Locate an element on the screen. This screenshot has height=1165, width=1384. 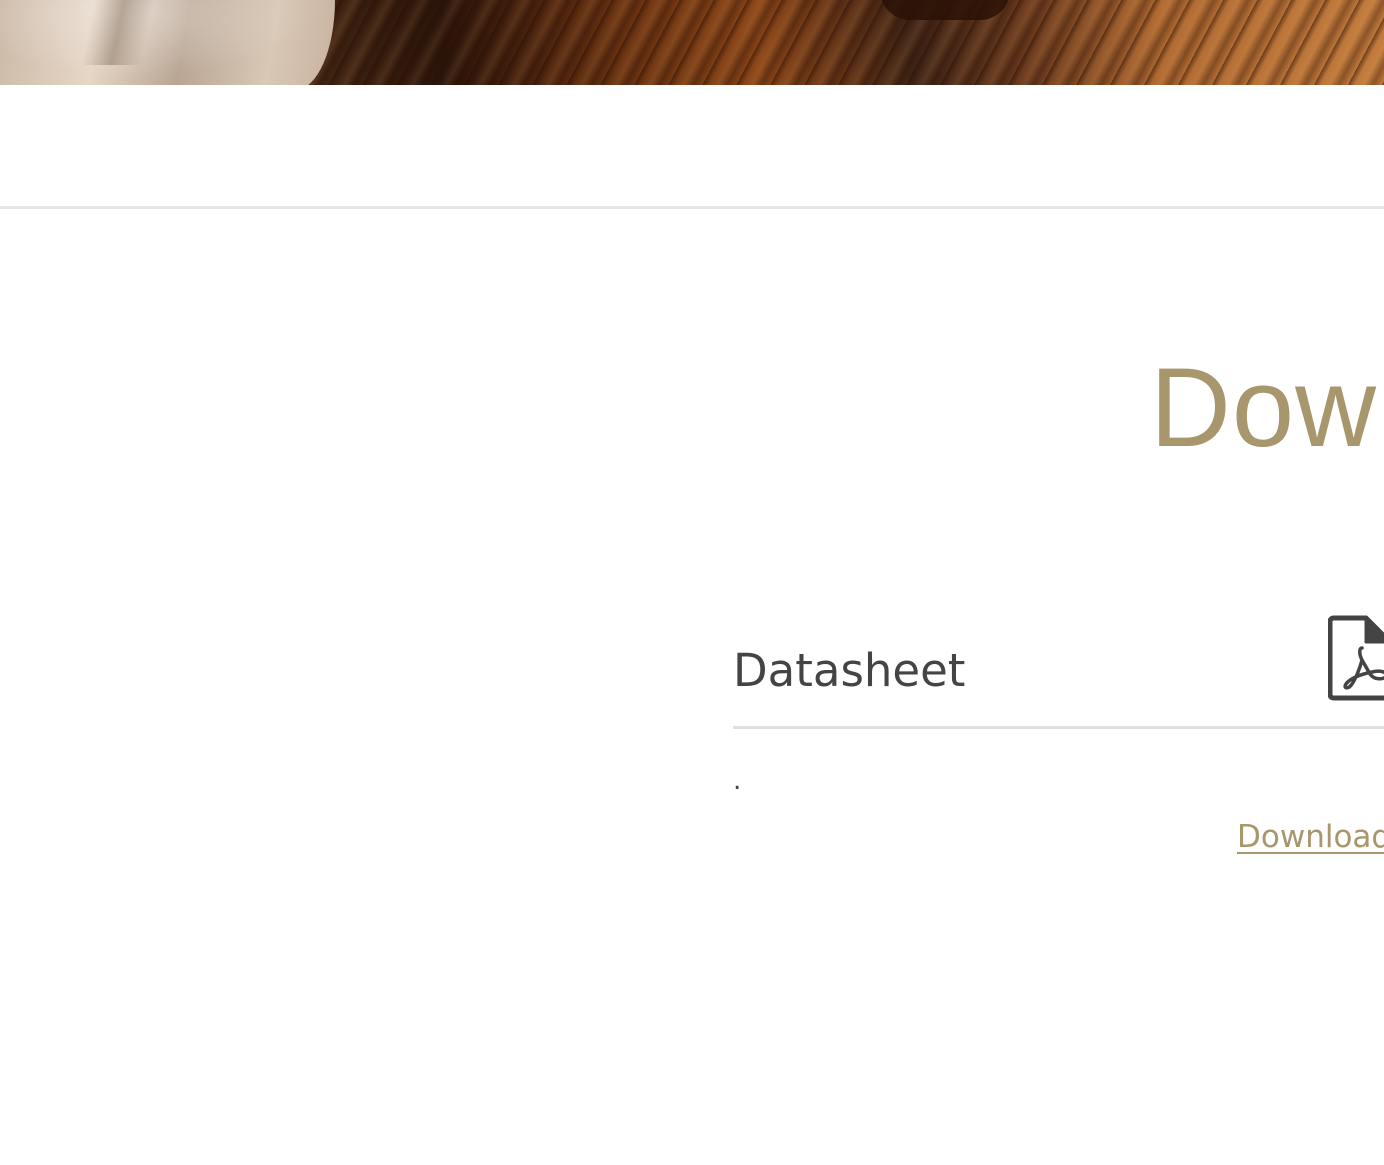
download-item-divider is located at coordinates (1058, 727).